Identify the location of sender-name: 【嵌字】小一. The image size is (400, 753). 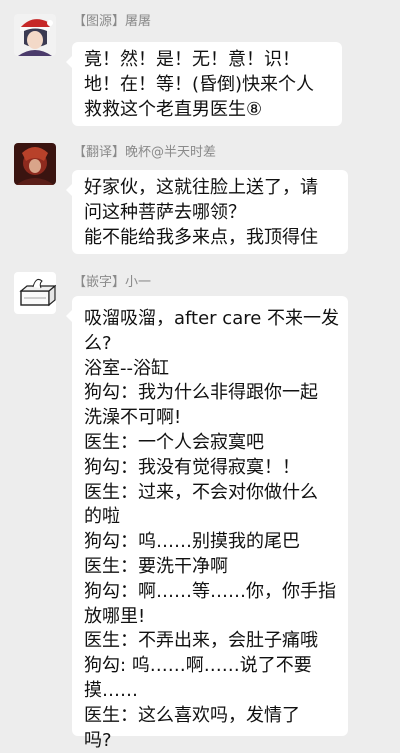
(112, 282).